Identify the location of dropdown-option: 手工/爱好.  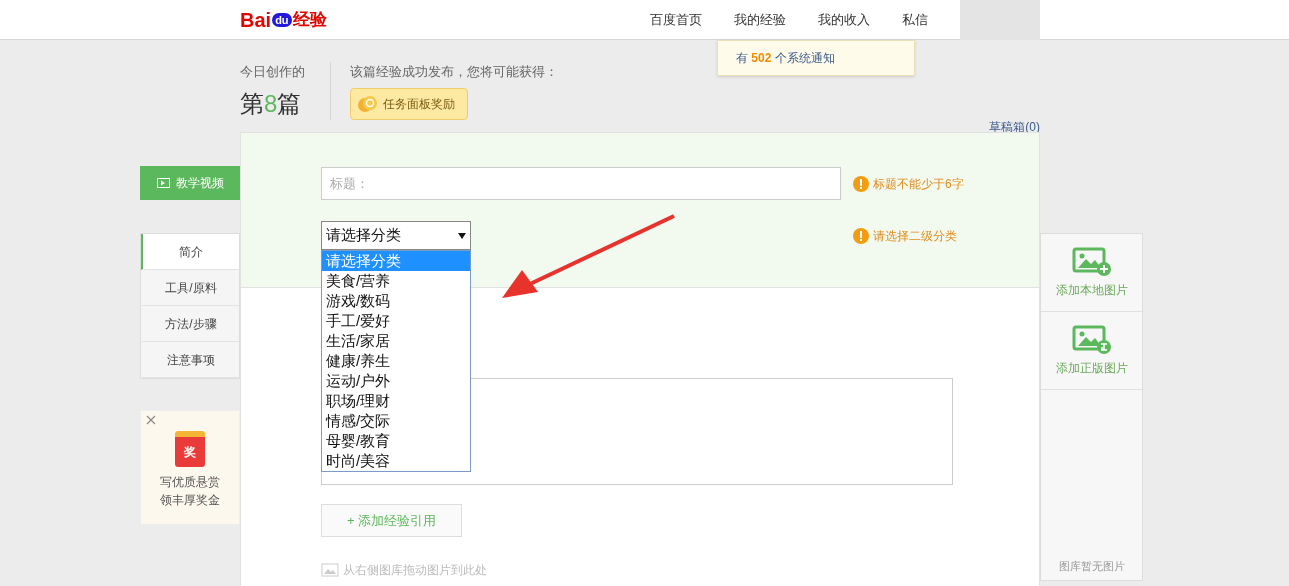
(396, 321).